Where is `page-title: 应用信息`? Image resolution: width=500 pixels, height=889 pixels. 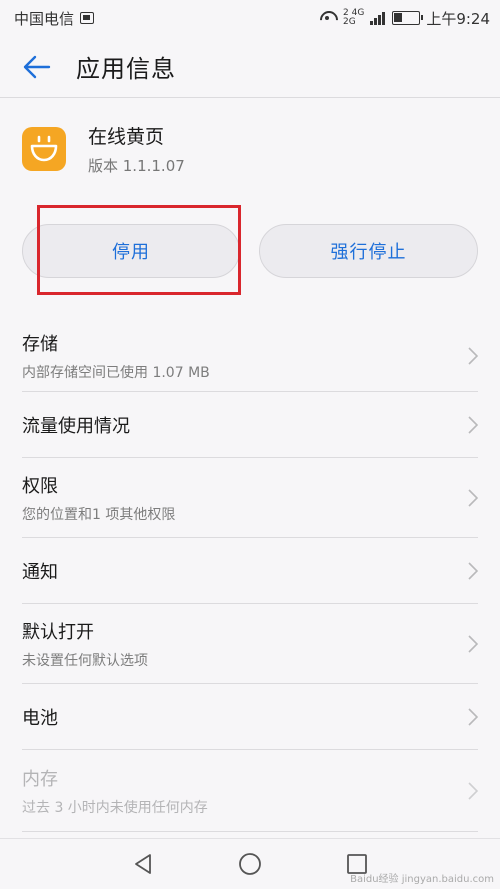 page-title: 应用信息 is located at coordinates (126, 69).